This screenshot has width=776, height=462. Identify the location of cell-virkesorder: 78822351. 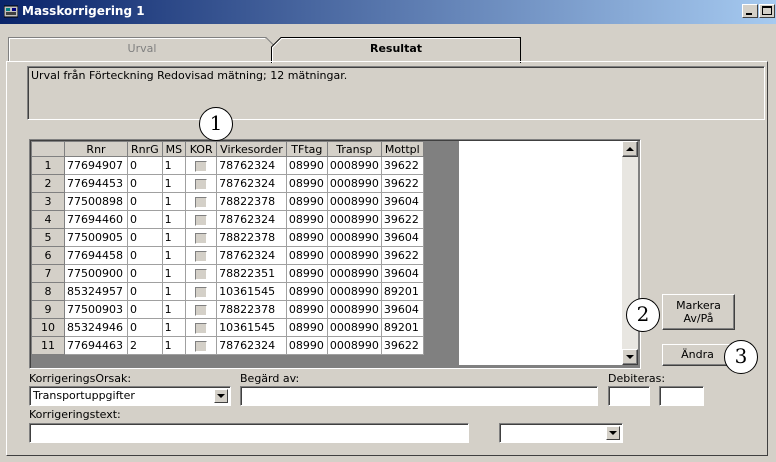
(251, 273).